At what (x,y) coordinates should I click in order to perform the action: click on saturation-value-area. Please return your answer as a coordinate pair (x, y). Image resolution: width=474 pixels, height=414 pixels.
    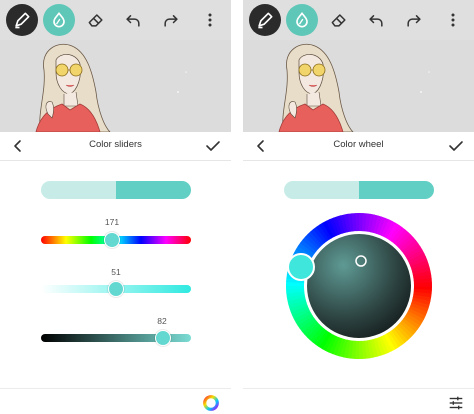
    Looking at the image, I should click on (359, 286).